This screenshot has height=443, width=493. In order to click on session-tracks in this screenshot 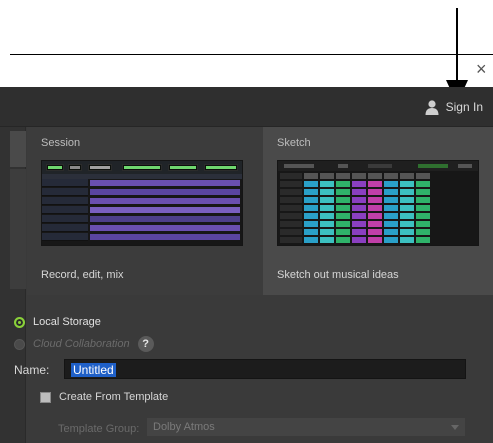, I will do `click(142, 212)`.